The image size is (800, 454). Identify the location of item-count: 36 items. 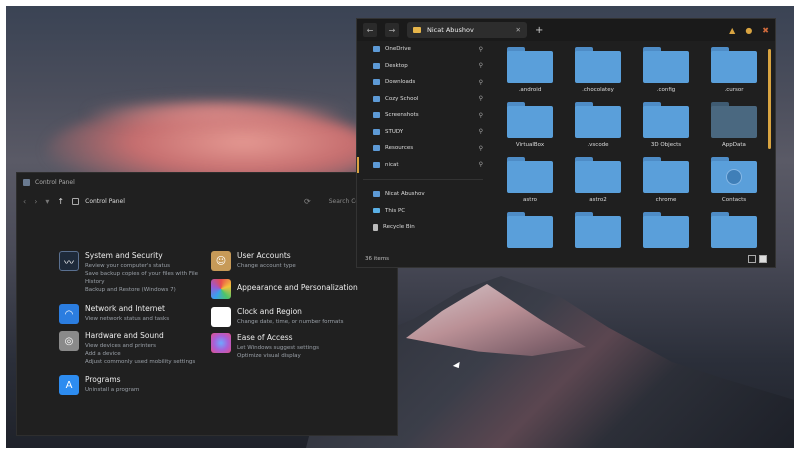
(377, 259).